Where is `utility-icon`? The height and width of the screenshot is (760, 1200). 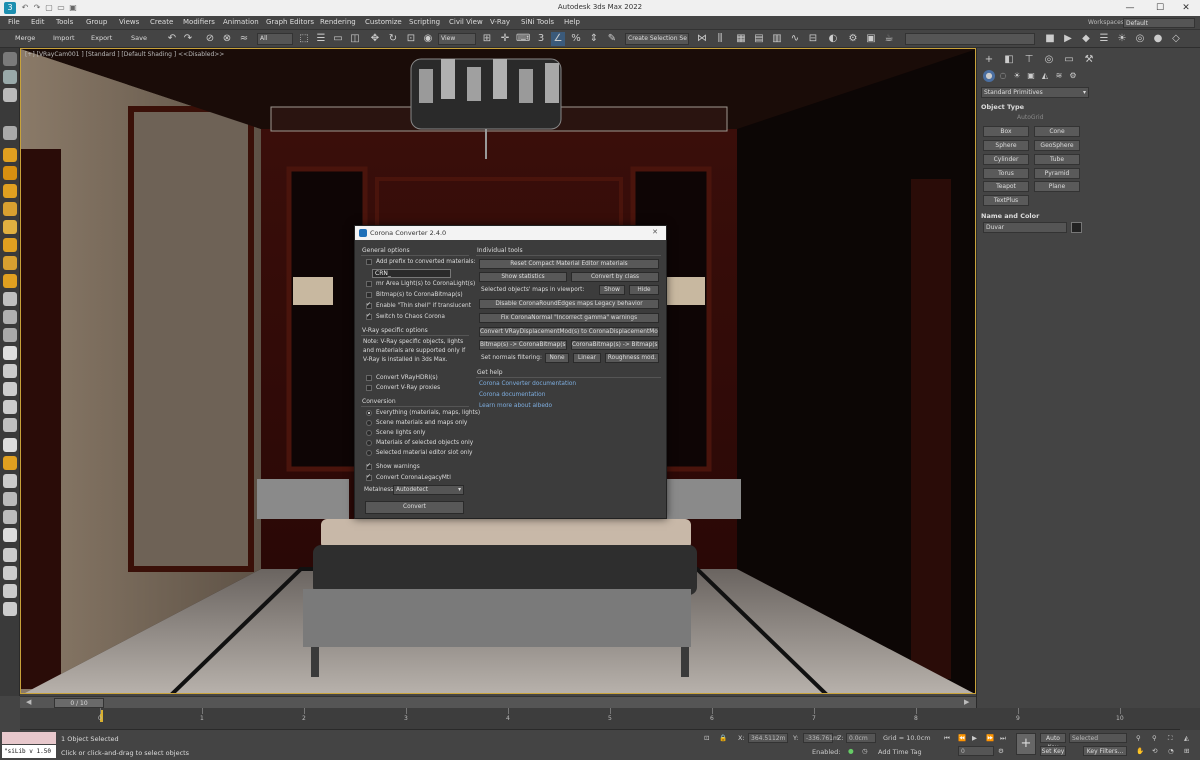 utility-icon is located at coordinates (10, 481).